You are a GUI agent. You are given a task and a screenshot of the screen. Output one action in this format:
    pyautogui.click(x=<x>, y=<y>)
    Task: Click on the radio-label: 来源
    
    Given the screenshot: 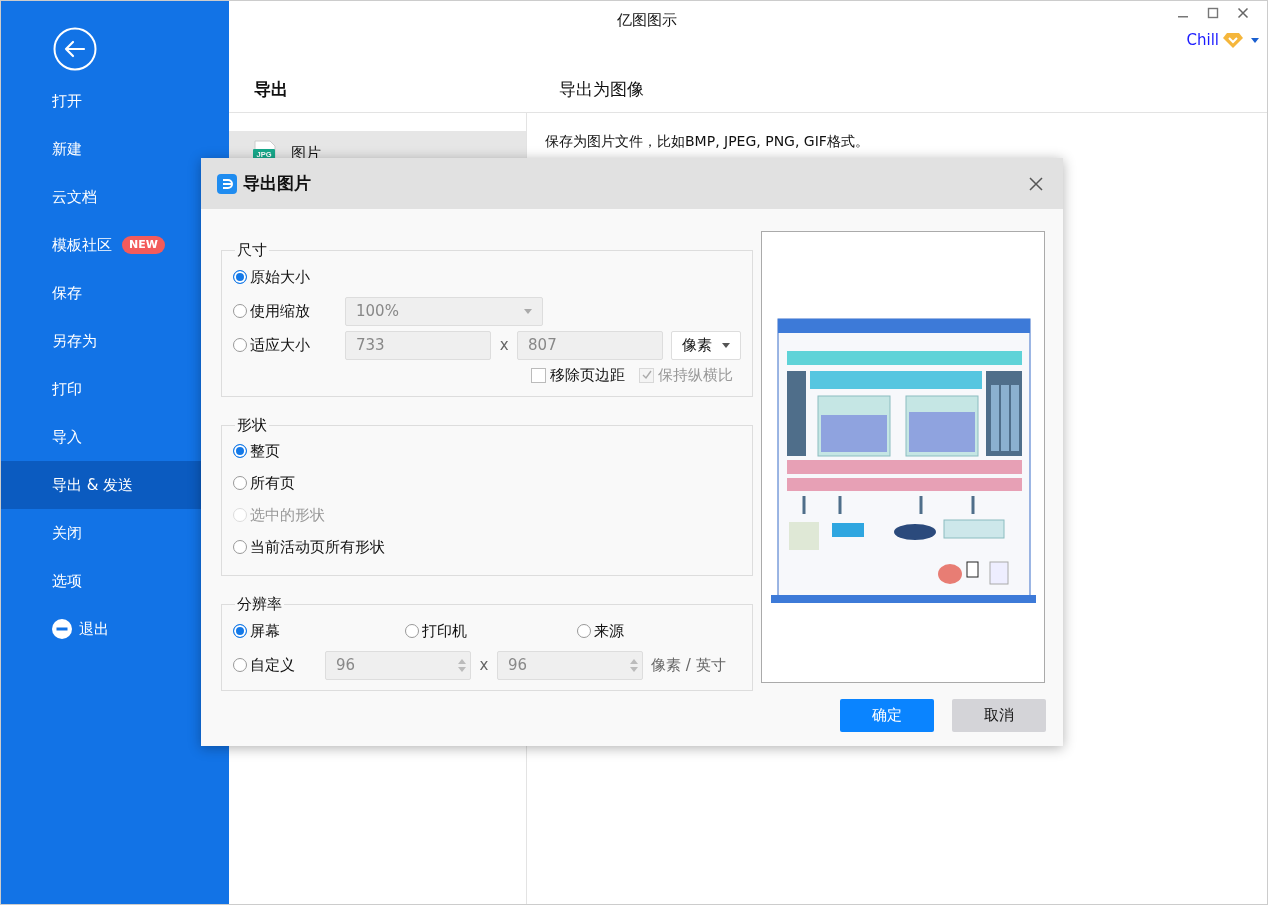 What is the action you would take?
    pyautogui.click(x=663, y=631)
    